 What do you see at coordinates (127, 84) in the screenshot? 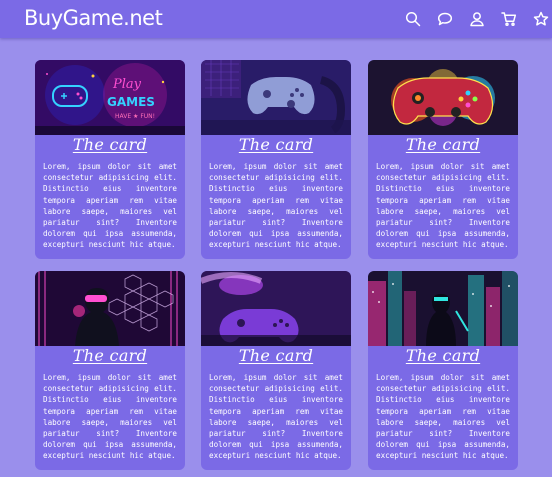
I see `svg-text: Play` at bounding box center [127, 84].